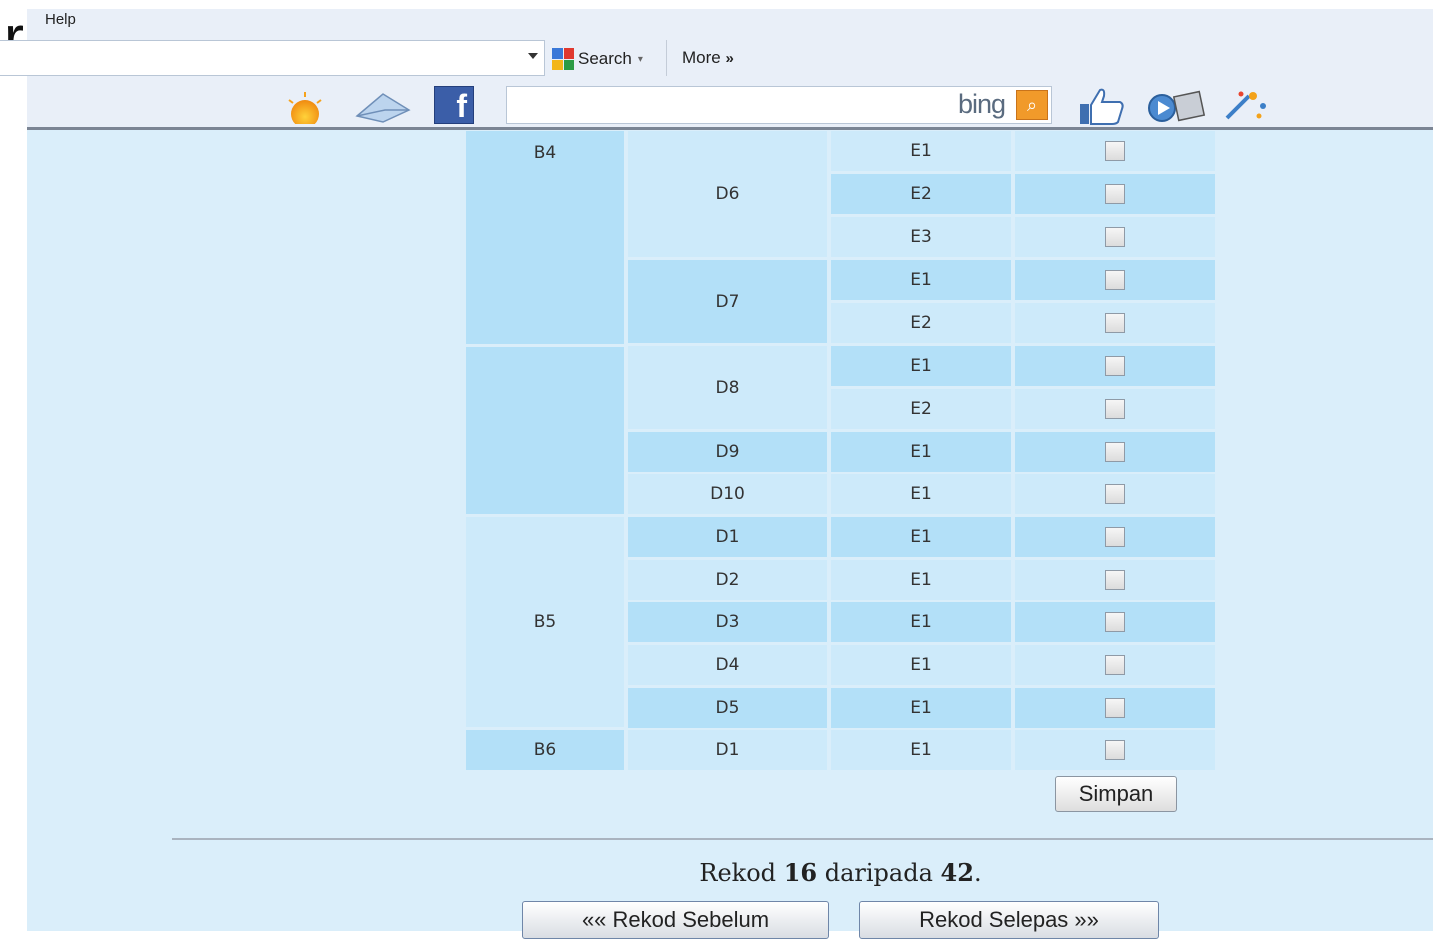 The height and width of the screenshot is (939, 1433). What do you see at coordinates (1248, 106) in the screenshot?
I see `spark-icon` at bounding box center [1248, 106].